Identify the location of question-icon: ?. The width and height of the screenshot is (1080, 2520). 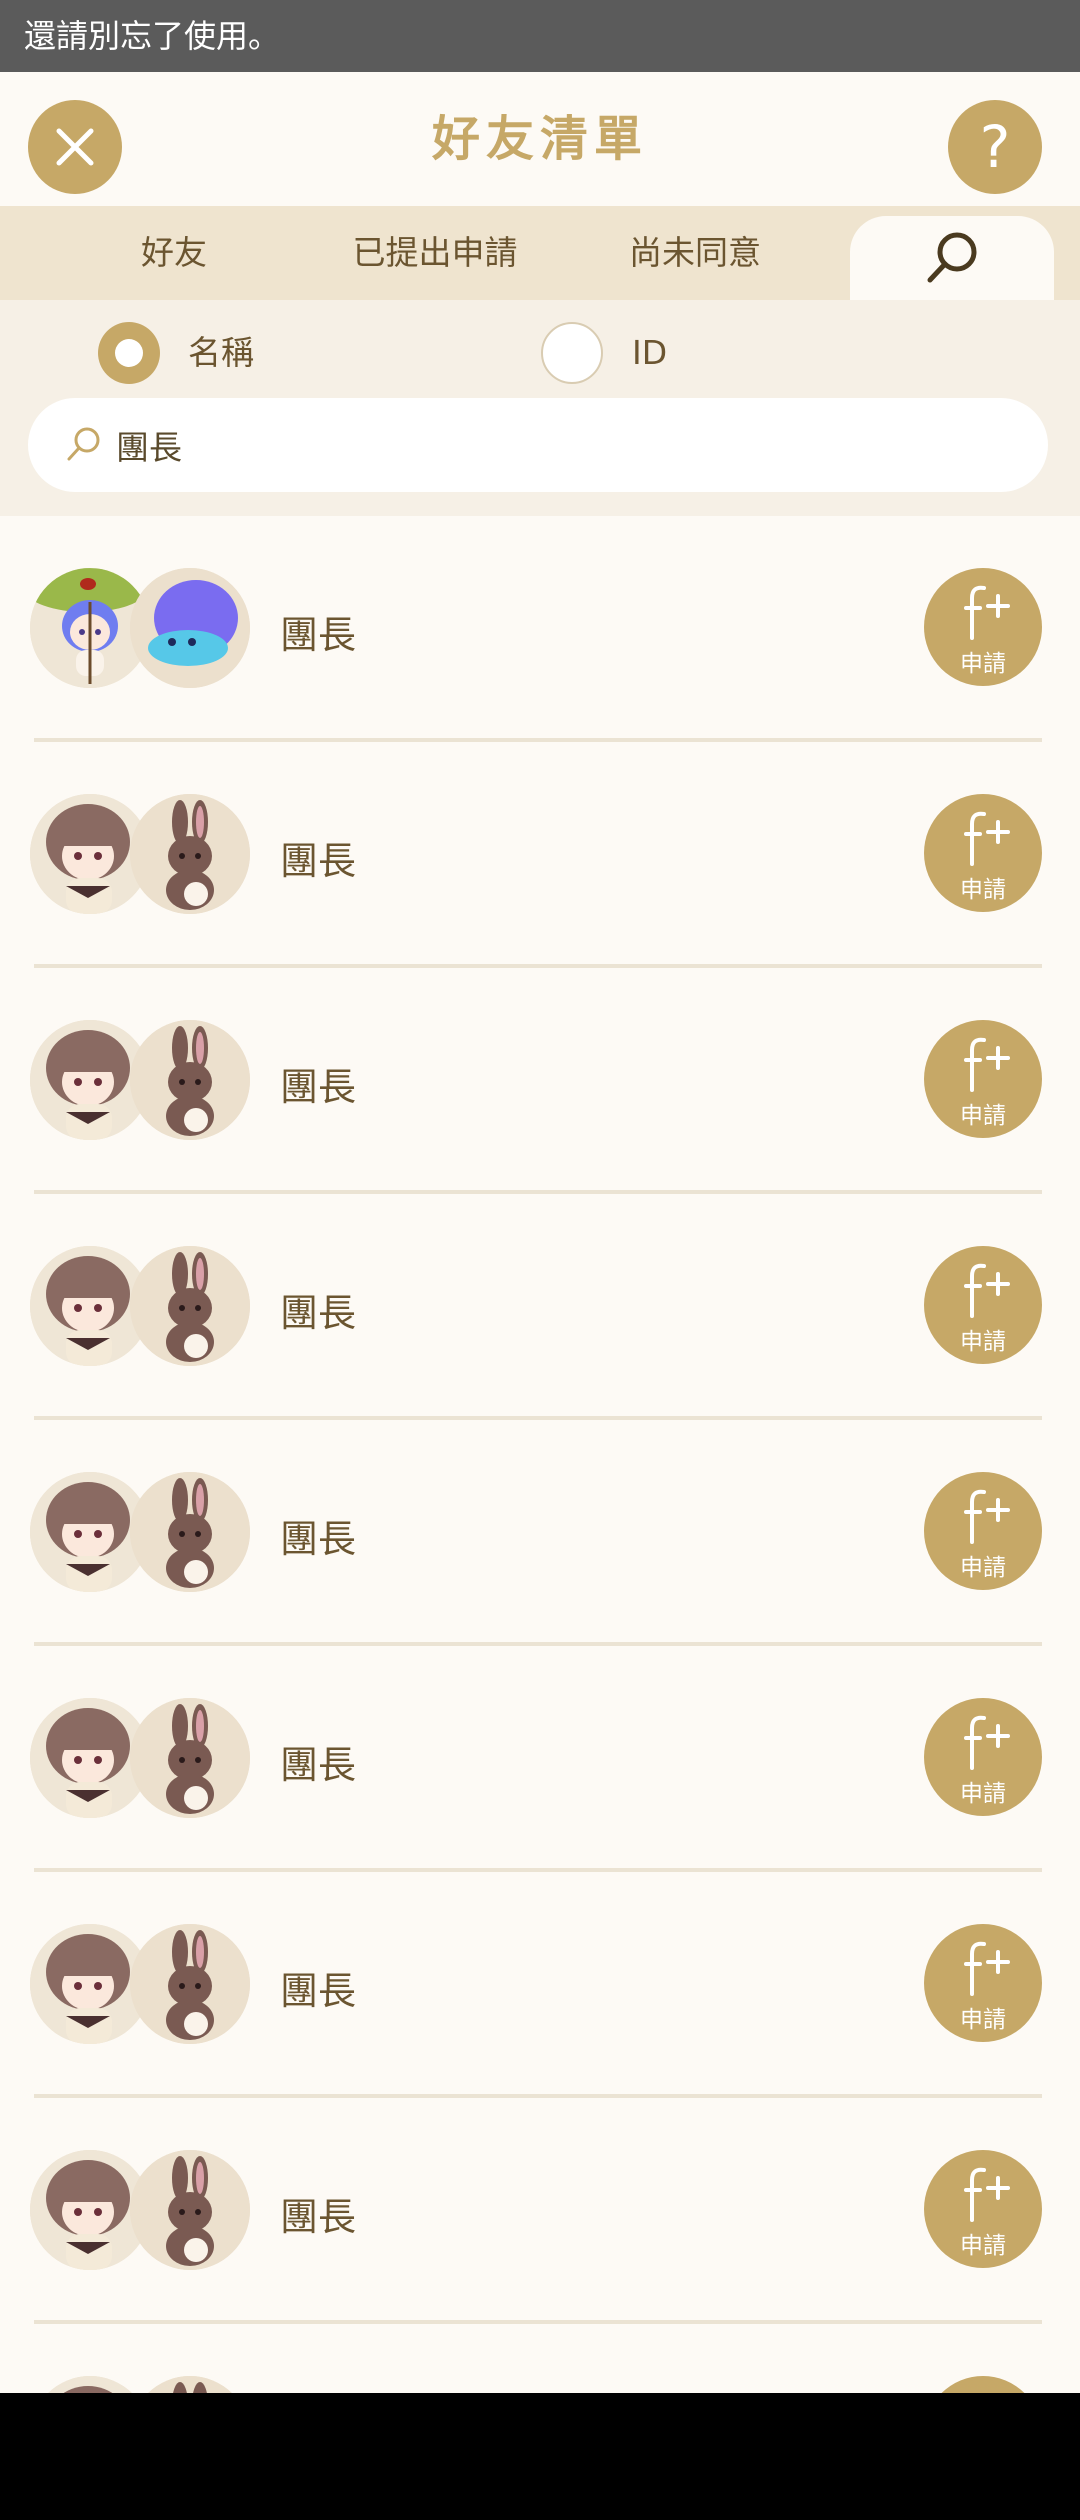
(995, 147).